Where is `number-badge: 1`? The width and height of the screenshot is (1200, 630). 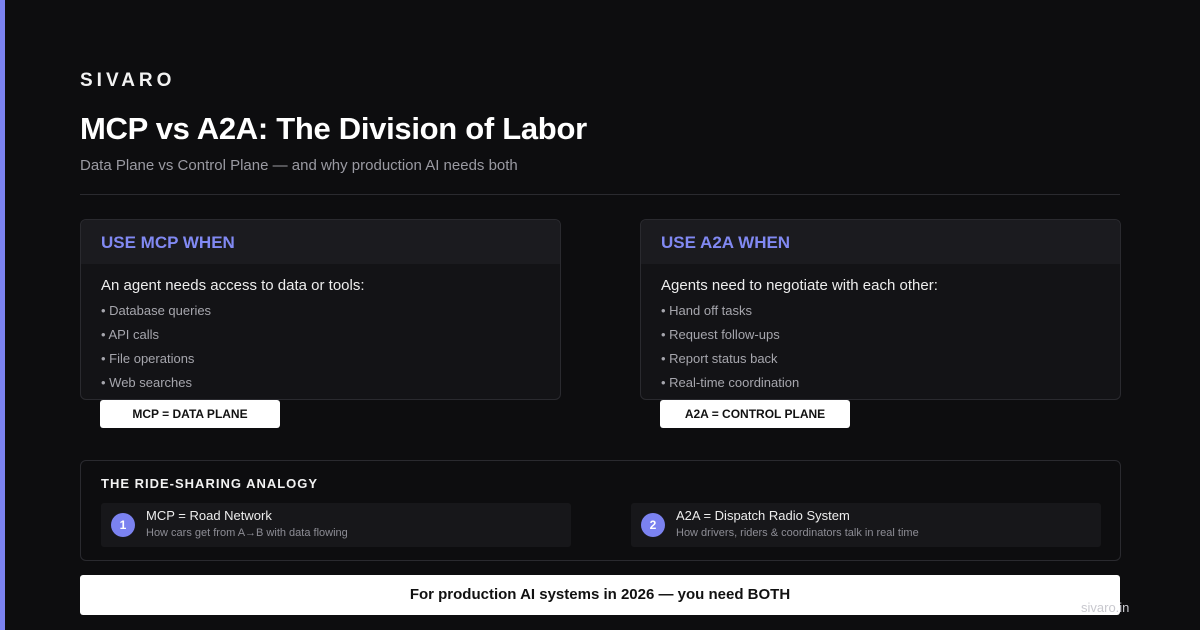
number-badge: 1 is located at coordinates (123, 525).